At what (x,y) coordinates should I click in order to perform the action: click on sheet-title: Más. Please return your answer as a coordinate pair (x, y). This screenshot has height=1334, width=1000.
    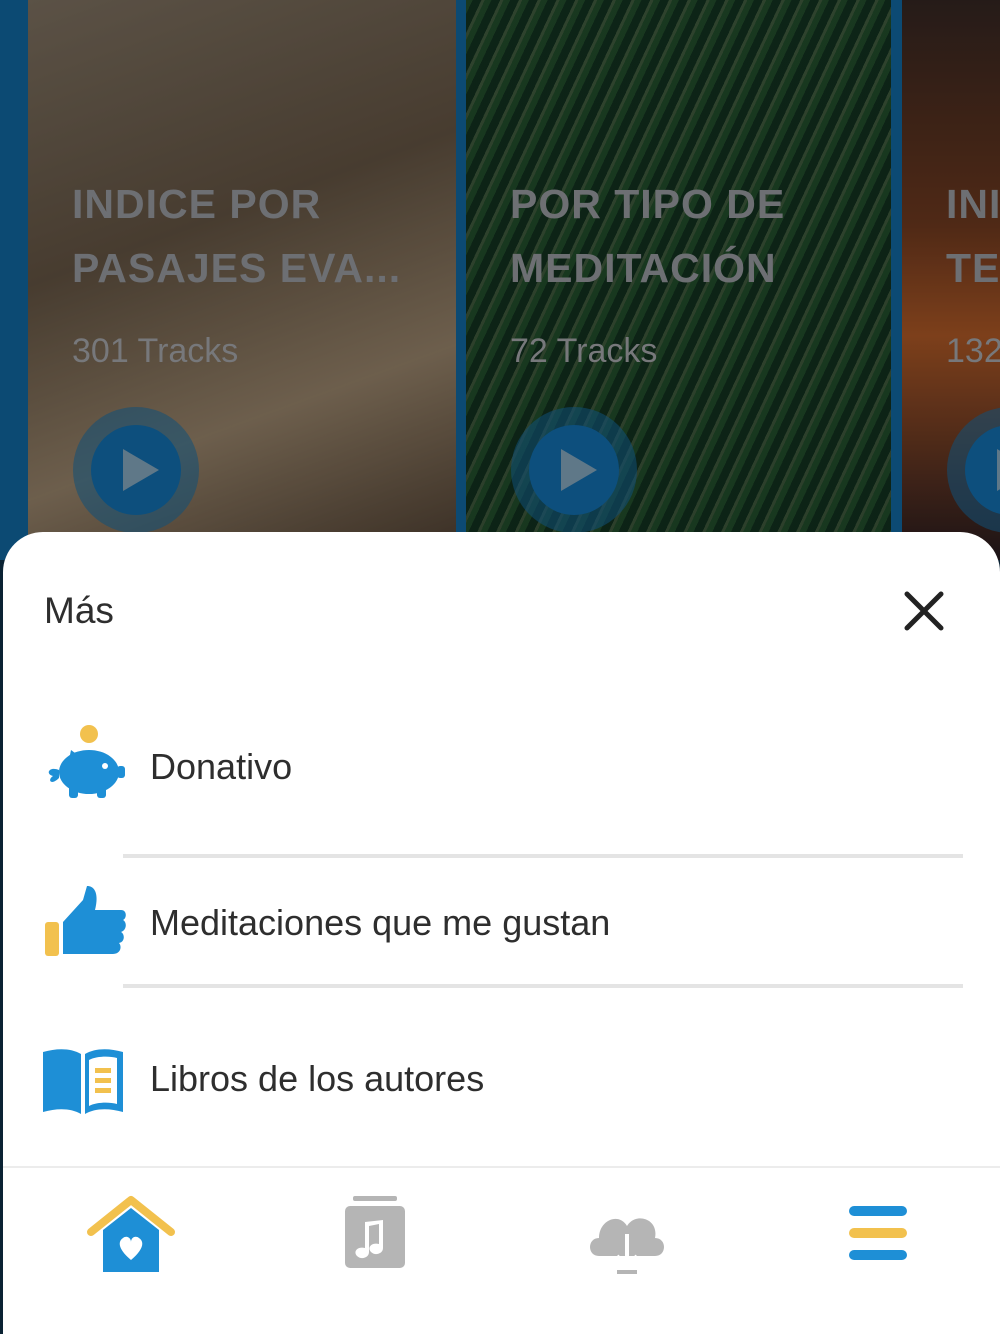
    Looking at the image, I should click on (79, 610).